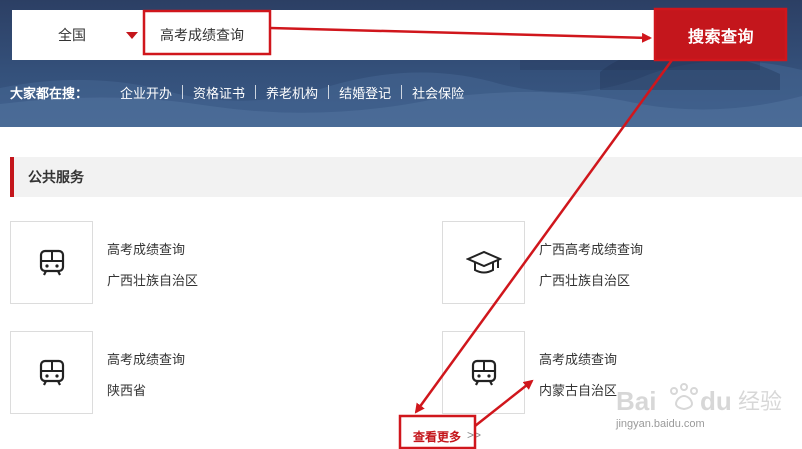  I want to click on hot-link-business: 企业开办, so click(146, 92).